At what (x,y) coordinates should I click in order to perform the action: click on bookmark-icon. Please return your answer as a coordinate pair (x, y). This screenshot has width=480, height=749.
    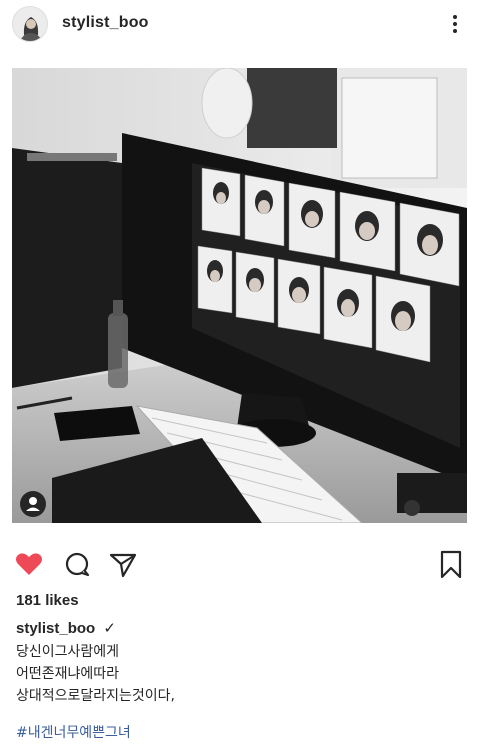
    Looking at the image, I should click on (451, 564).